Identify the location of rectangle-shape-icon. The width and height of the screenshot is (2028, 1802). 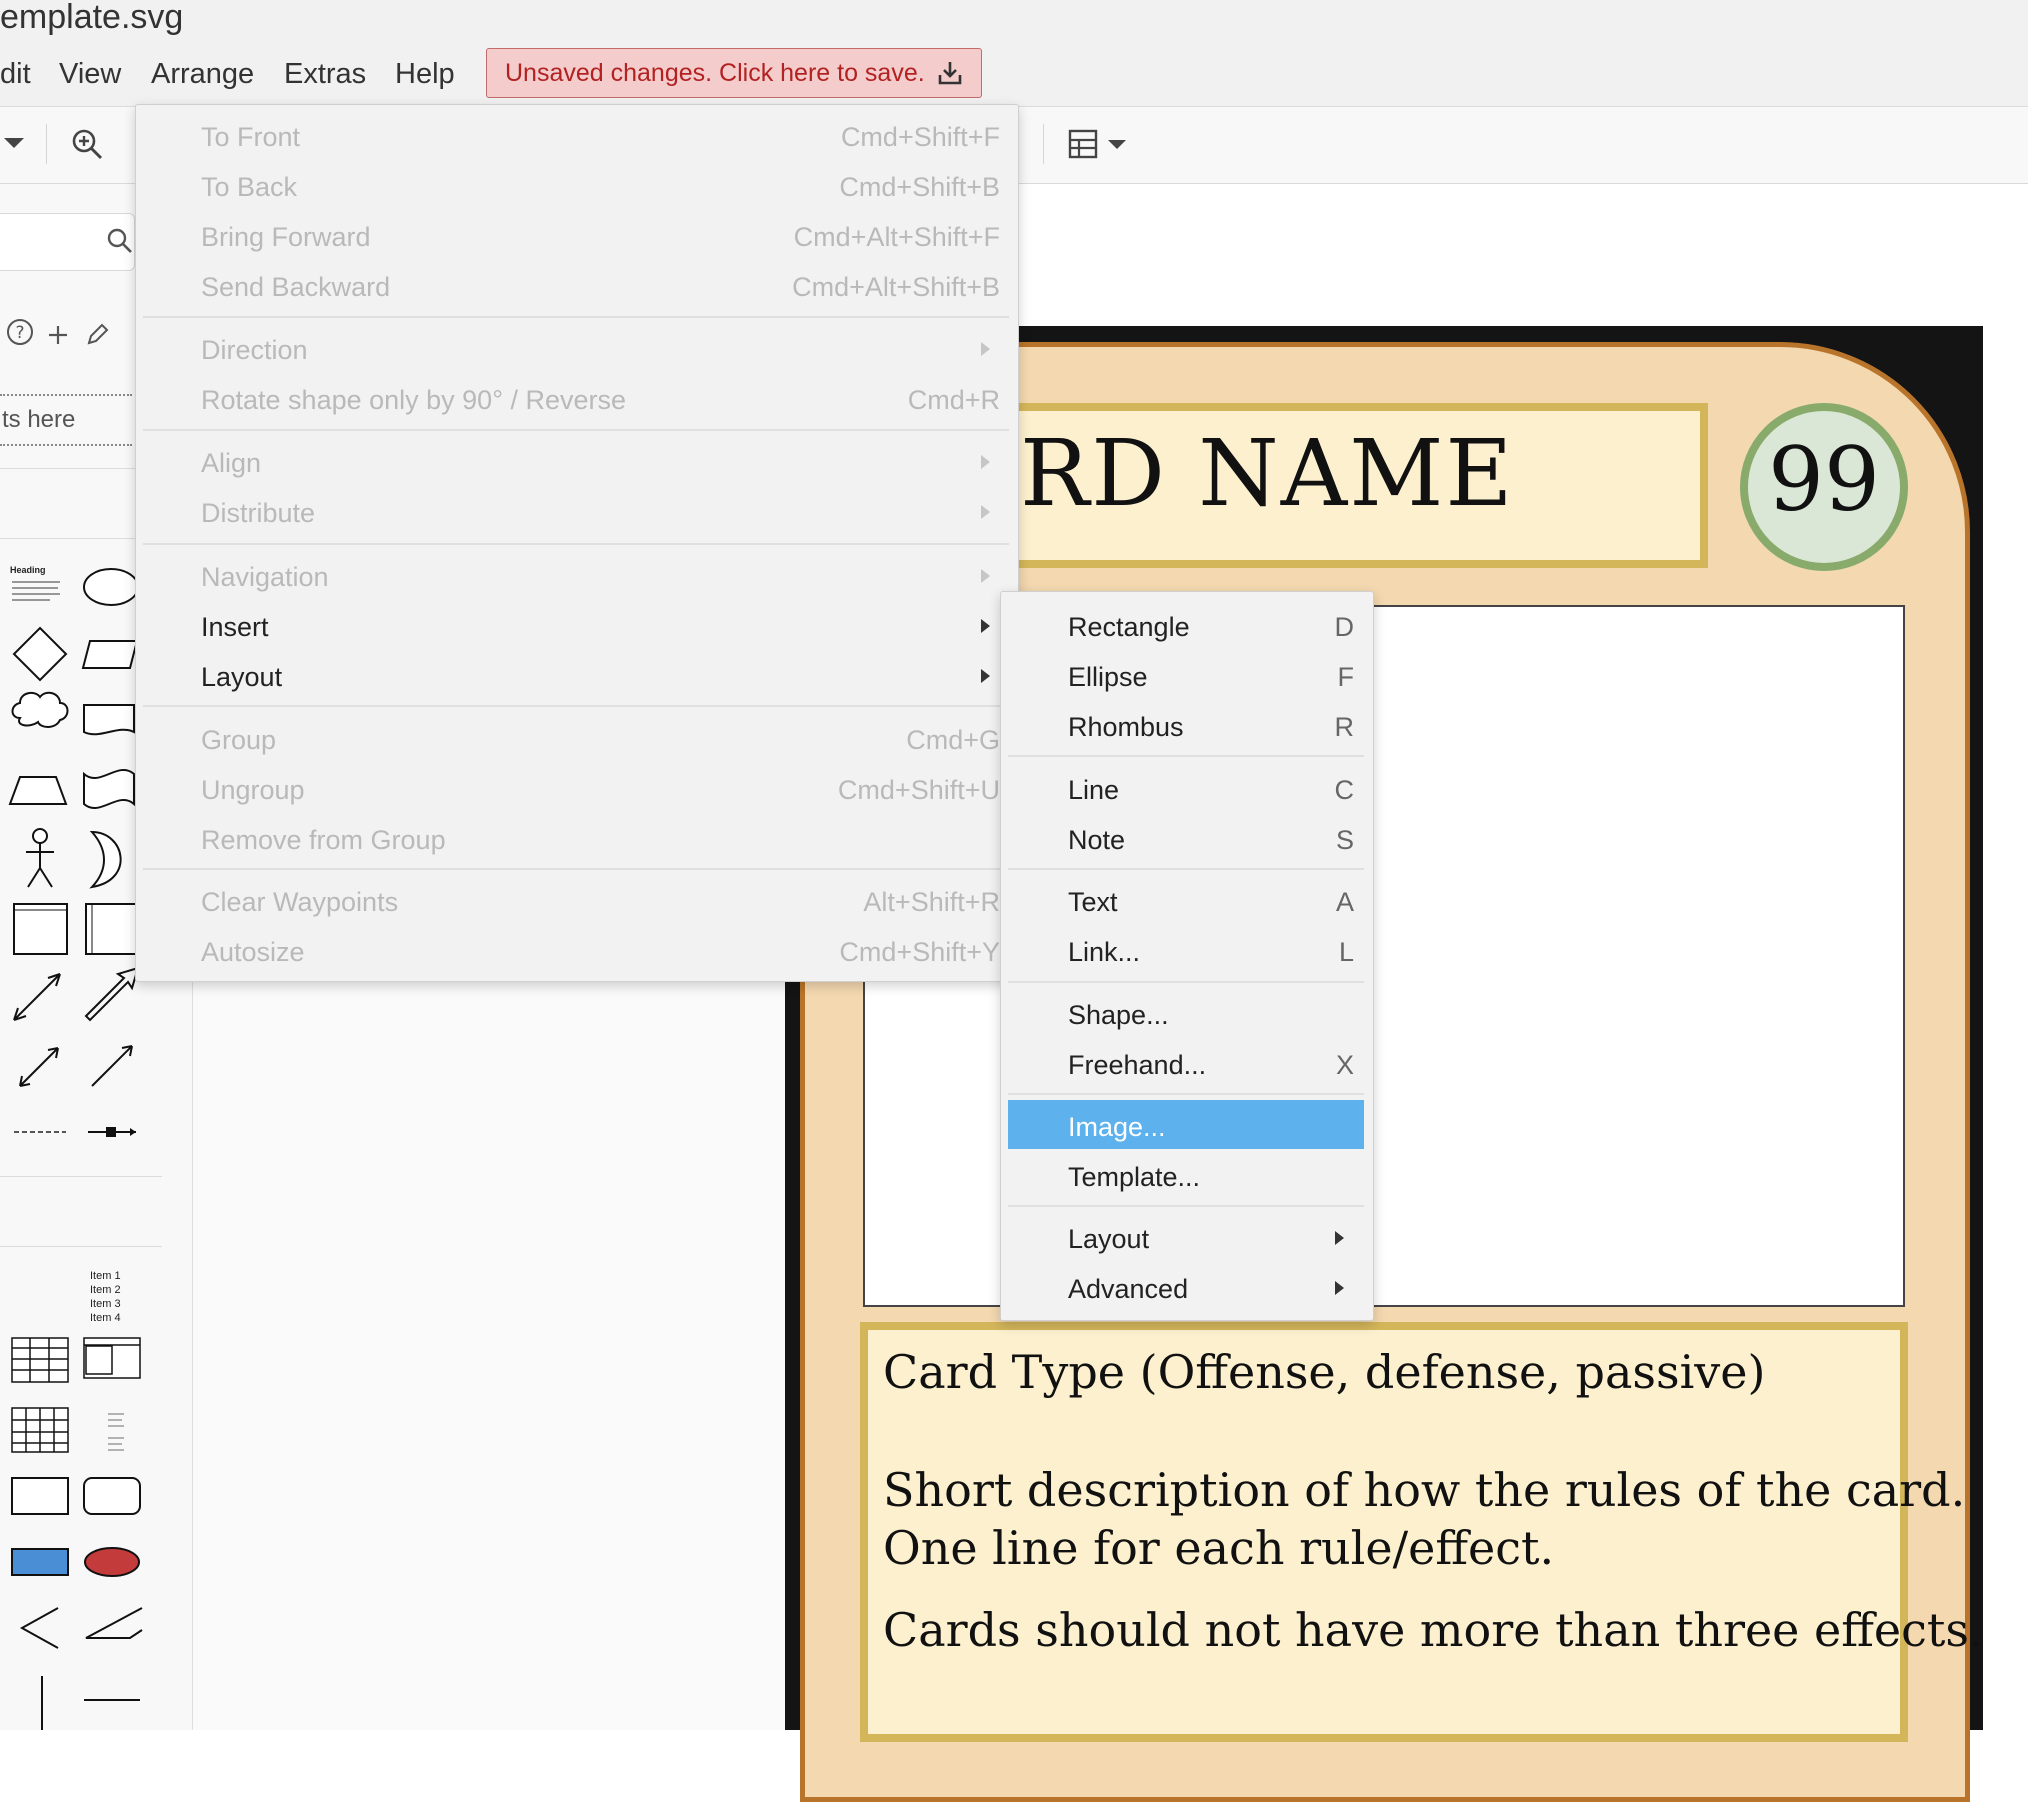
(40, 1496).